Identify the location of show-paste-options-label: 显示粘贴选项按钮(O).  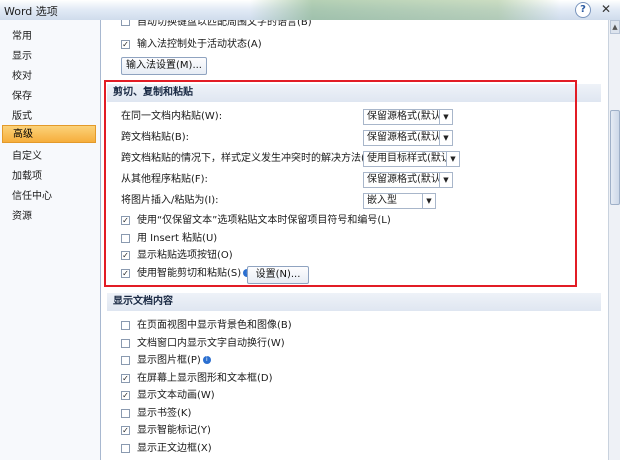
(185, 255).